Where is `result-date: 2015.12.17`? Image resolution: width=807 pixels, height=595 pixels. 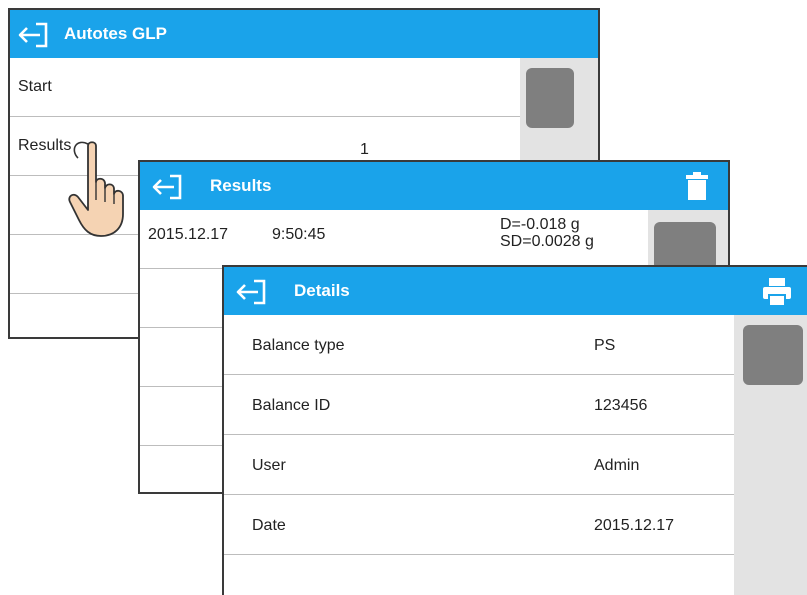
result-date: 2015.12.17 is located at coordinates (188, 234).